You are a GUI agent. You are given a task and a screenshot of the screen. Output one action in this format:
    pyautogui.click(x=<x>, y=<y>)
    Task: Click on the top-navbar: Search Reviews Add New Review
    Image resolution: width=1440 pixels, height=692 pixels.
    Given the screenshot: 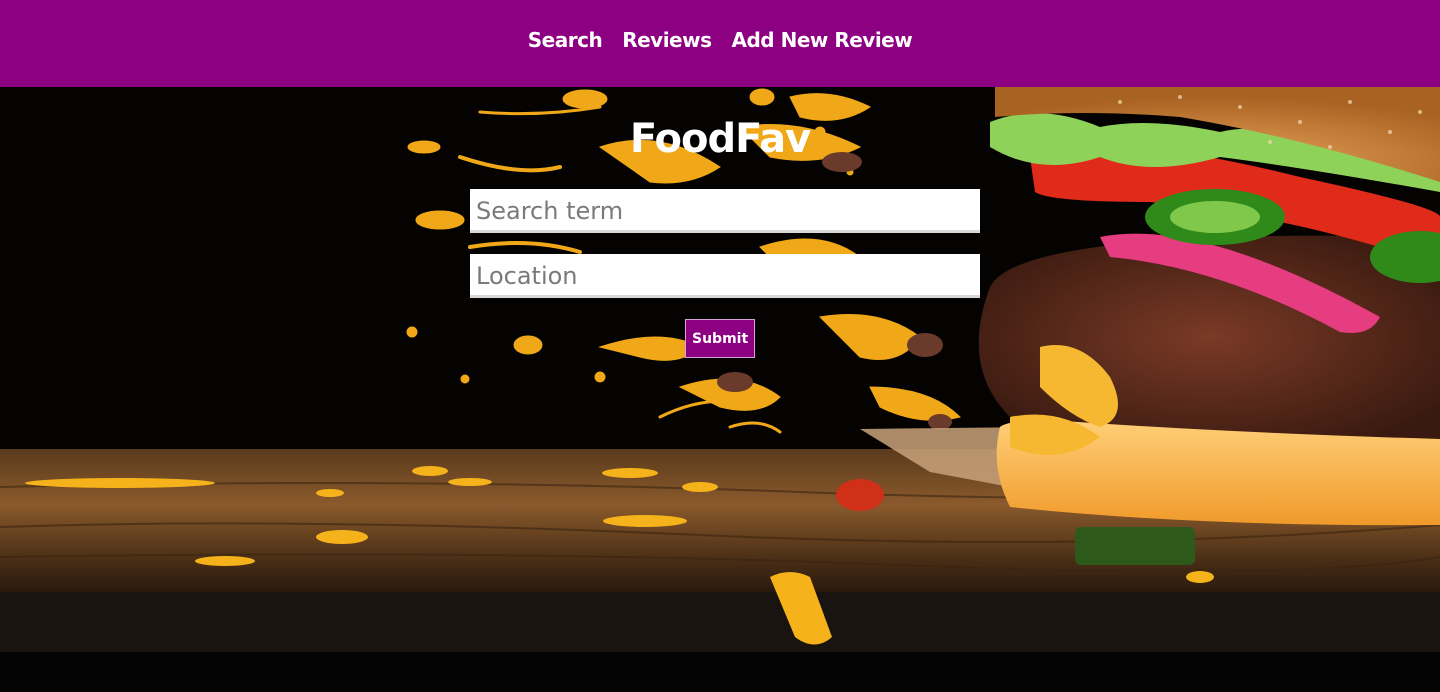 What is the action you would take?
    pyautogui.click(x=720, y=43)
    